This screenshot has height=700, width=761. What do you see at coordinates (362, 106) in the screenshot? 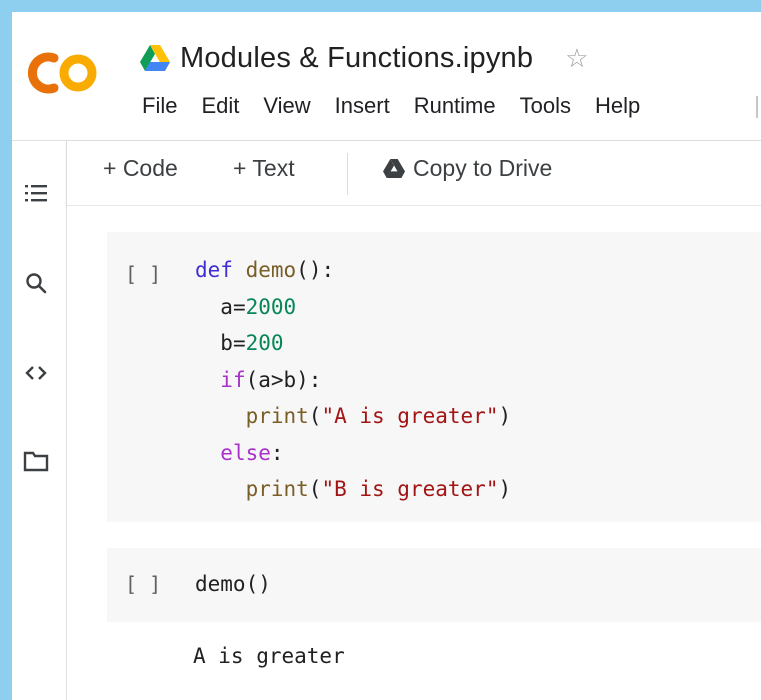
I see `menu-insert: Insert` at bounding box center [362, 106].